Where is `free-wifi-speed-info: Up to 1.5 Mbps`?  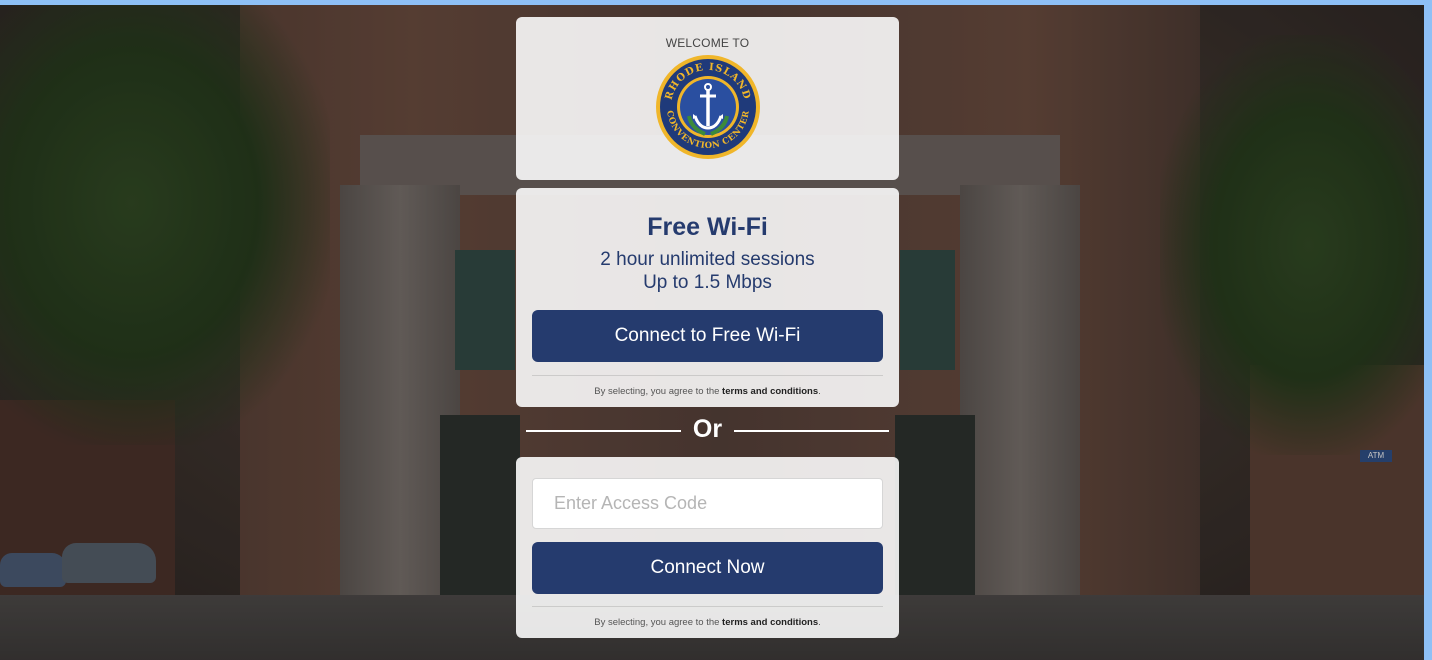
free-wifi-speed-info: Up to 1.5 Mbps is located at coordinates (707, 282).